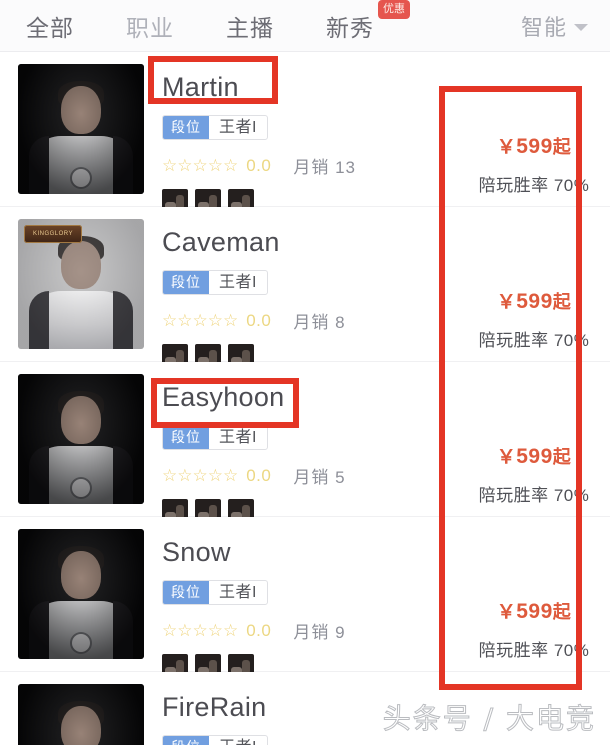 Image resolution: width=610 pixels, height=745 pixels. I want to click on tab-rookie: 新秀 优惠, so click(368, 21).